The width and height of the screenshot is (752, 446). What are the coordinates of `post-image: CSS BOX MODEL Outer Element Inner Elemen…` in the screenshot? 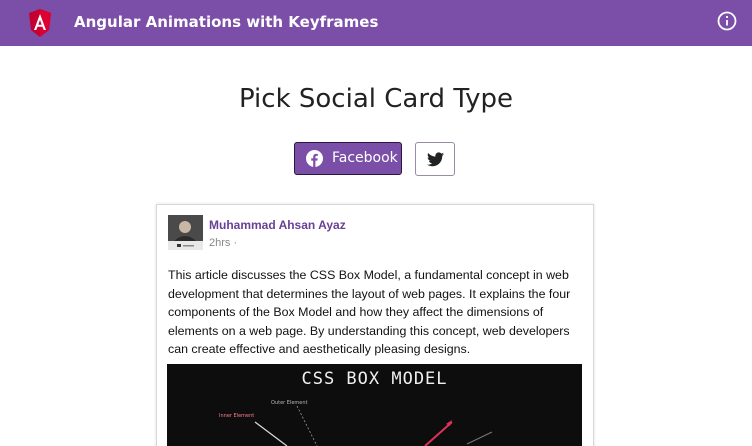 It's located at (374, 405).